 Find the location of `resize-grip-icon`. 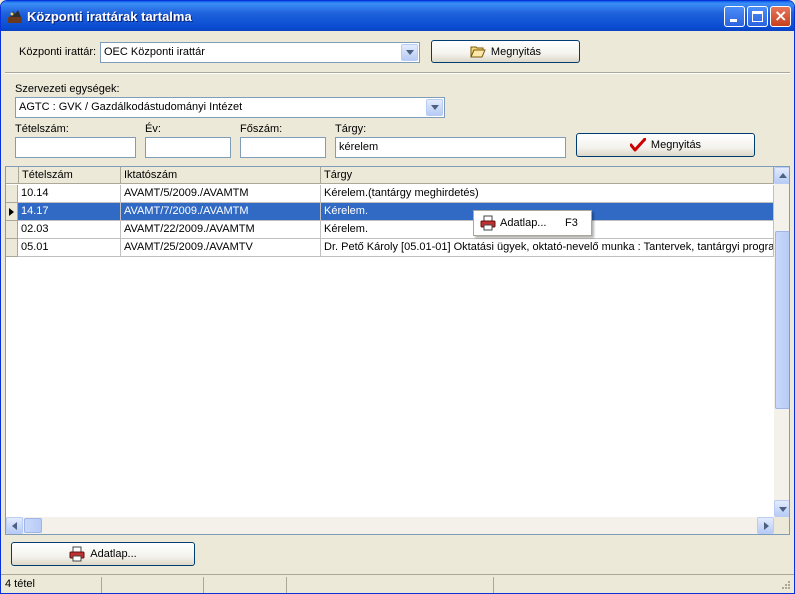

resize-grip-icon is located at coordinates (785, 586).